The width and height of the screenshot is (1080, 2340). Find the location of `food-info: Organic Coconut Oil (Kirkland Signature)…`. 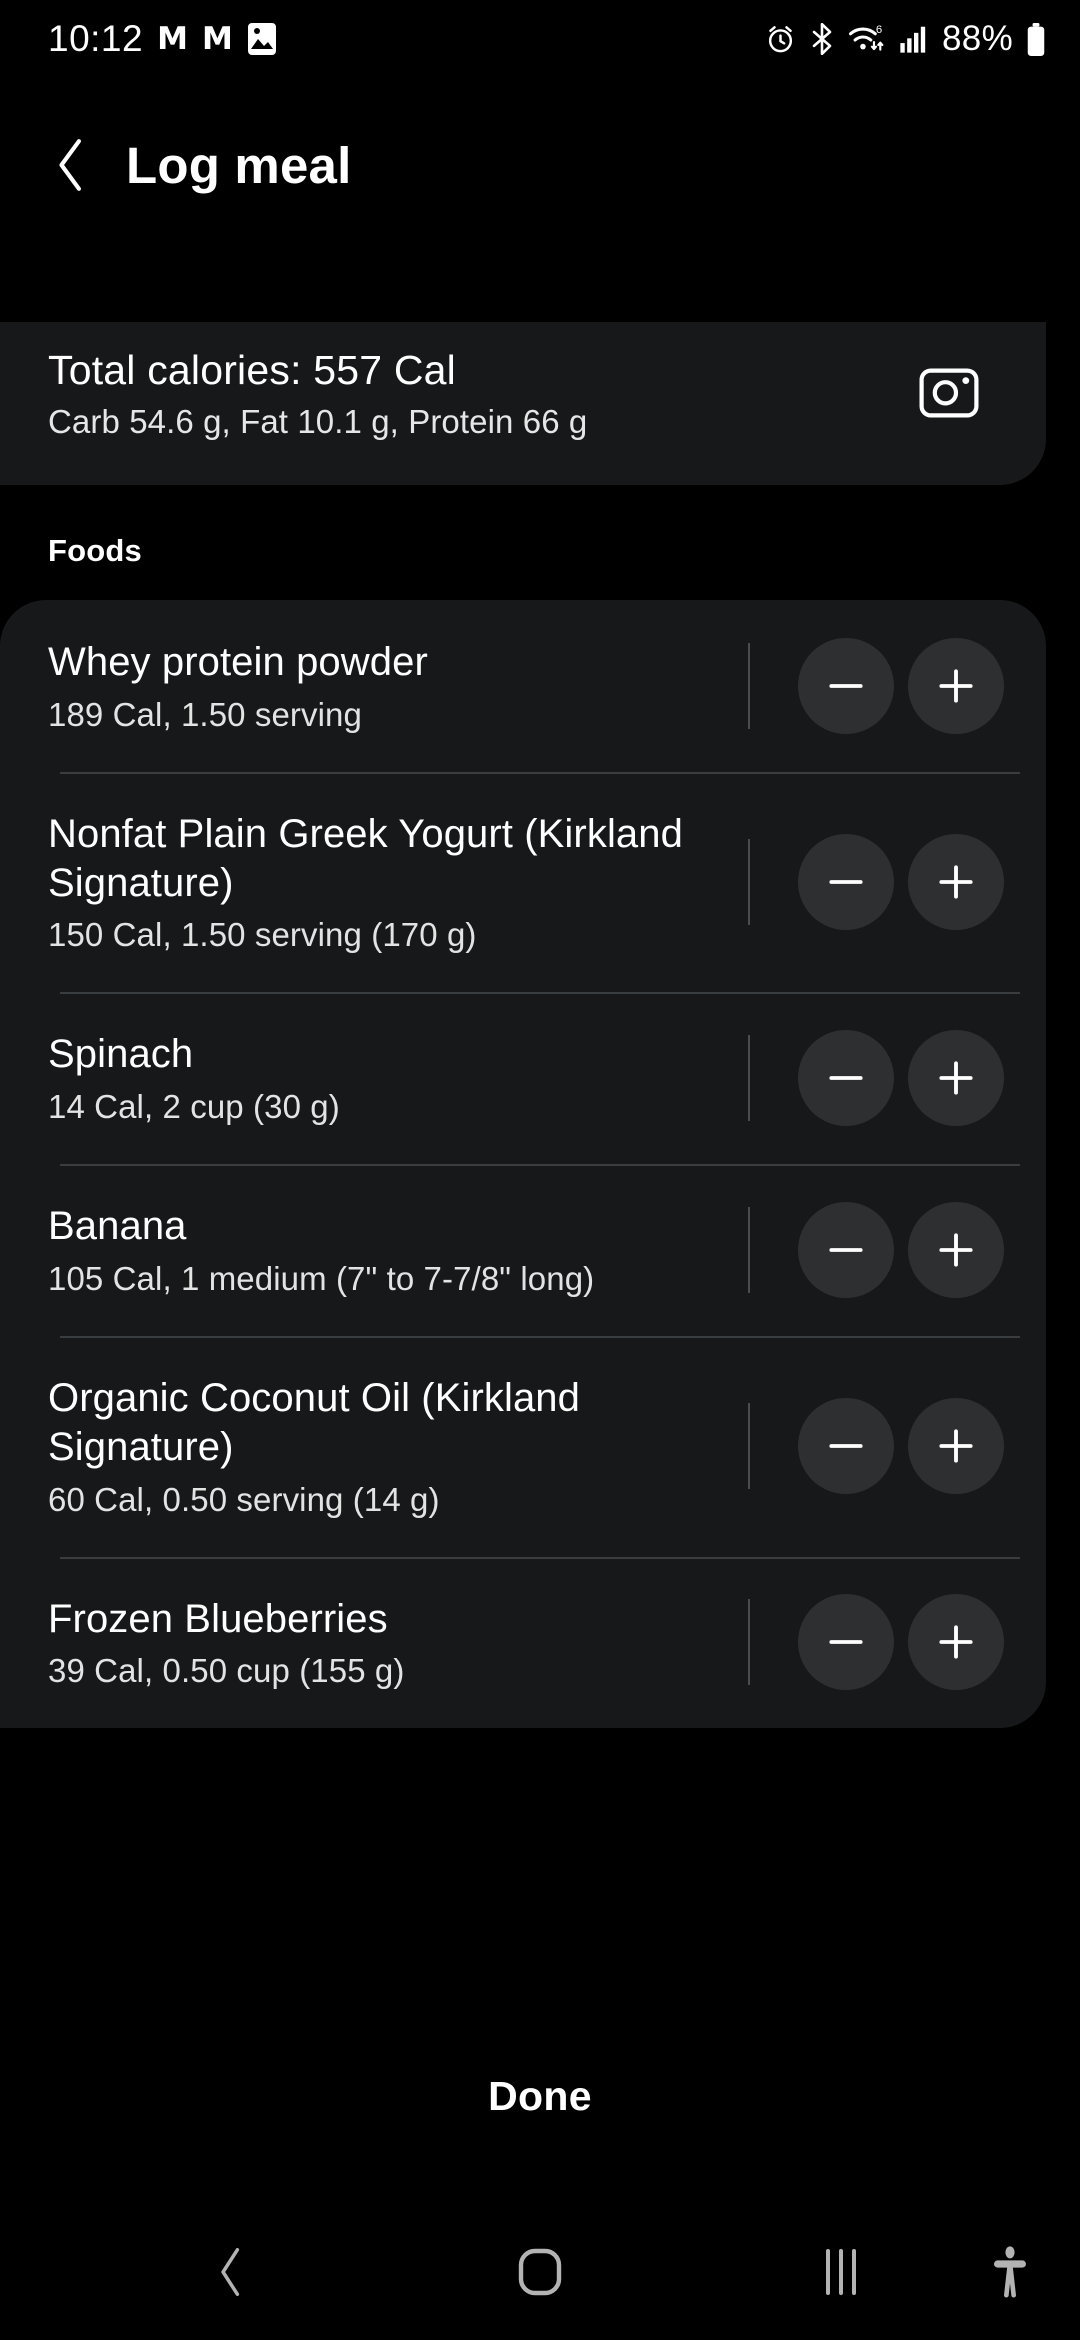

food-info: Organic Coconut Oil (Kirkland Signature)… is located at coordinates (398, 1446).